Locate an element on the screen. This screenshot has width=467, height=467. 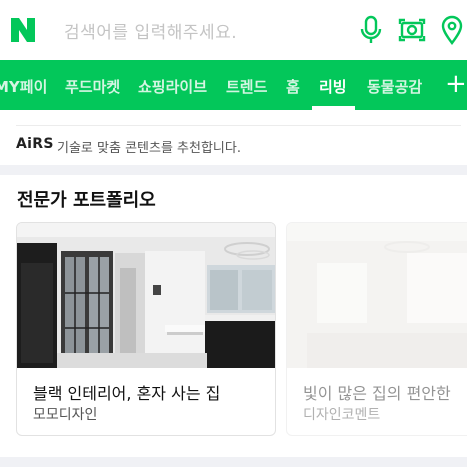
airs-notice: AiRS 기술로 맞춤 콘텐츠를 추천합니다. is located at coordinates (233, 137).